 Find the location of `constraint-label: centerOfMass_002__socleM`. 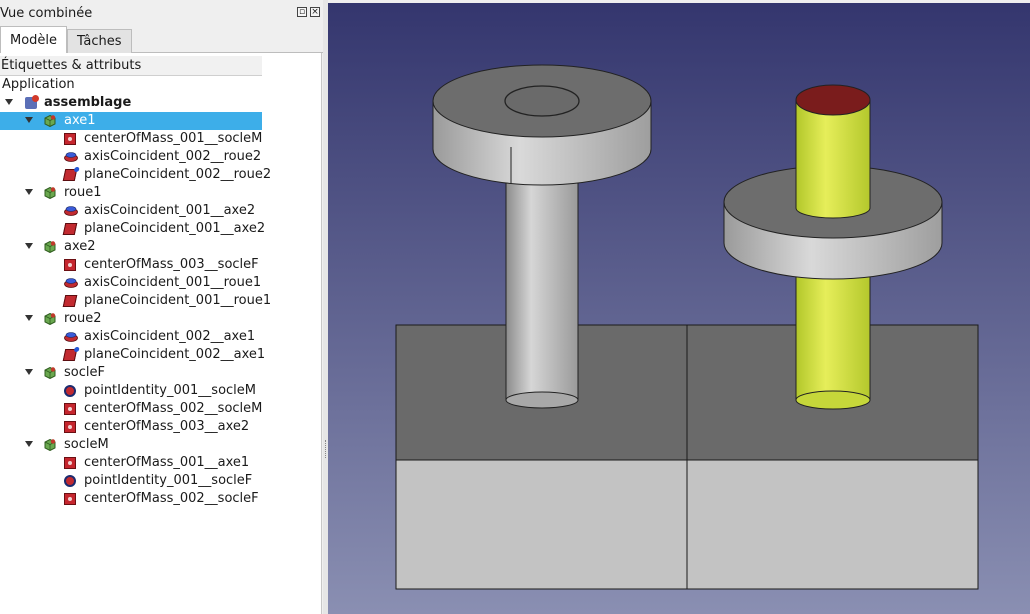

constraint-label: centerOfMass_002__socleM is located at coordinates (173, 408).